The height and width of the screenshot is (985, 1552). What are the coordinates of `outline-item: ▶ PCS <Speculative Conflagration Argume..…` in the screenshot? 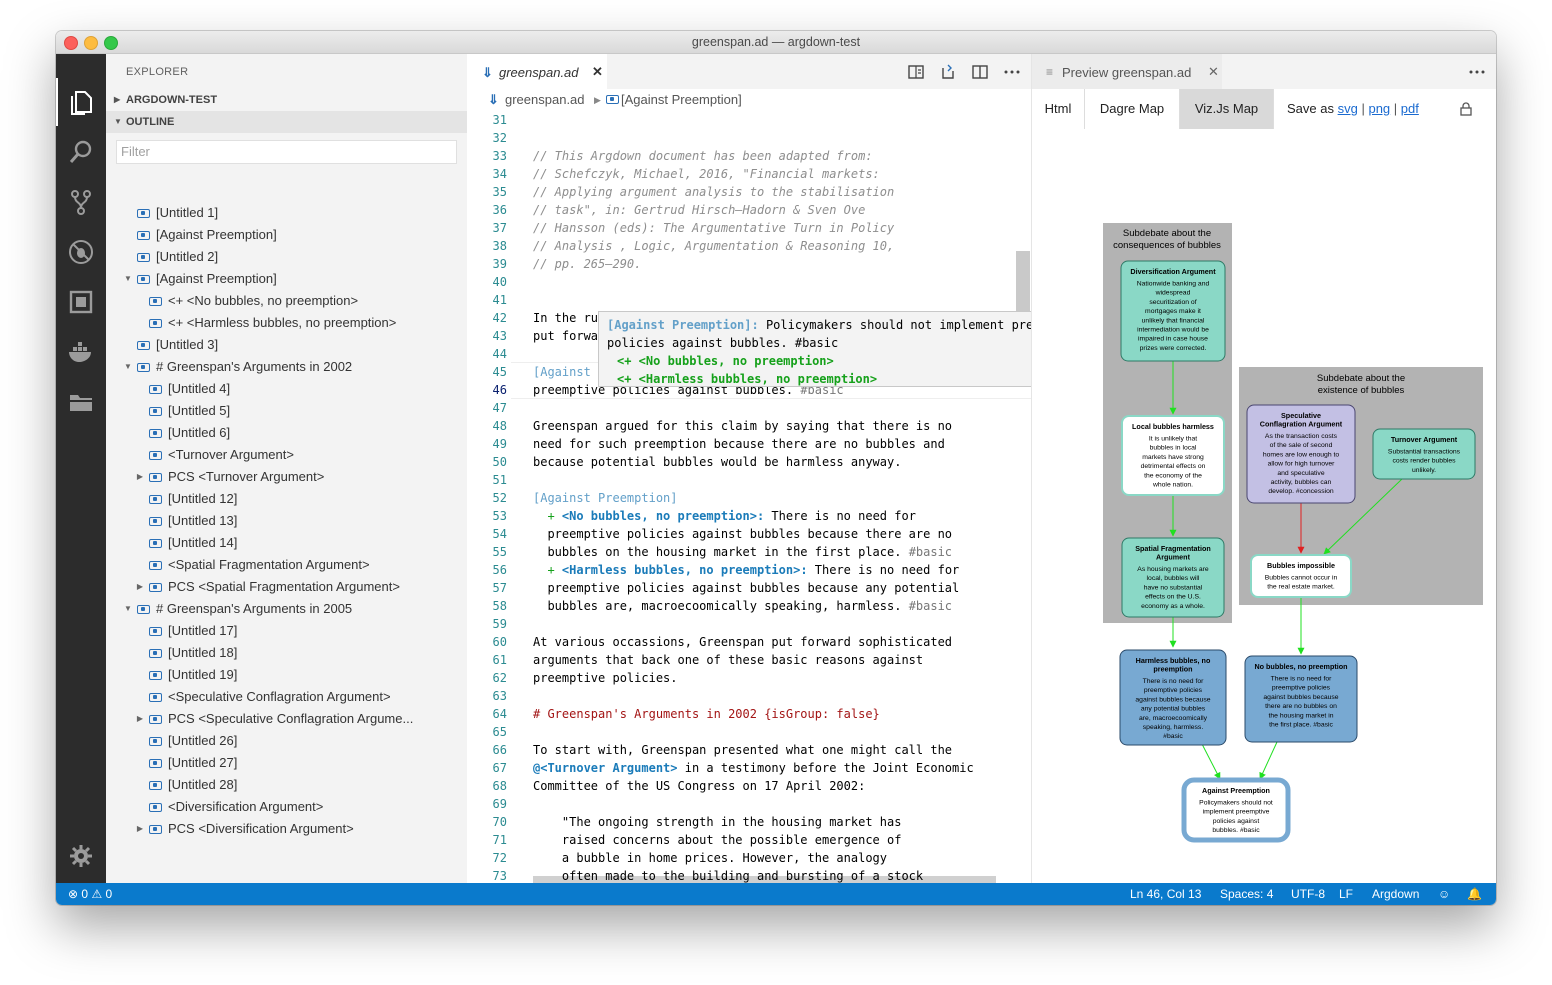 It's located at (286, 719).